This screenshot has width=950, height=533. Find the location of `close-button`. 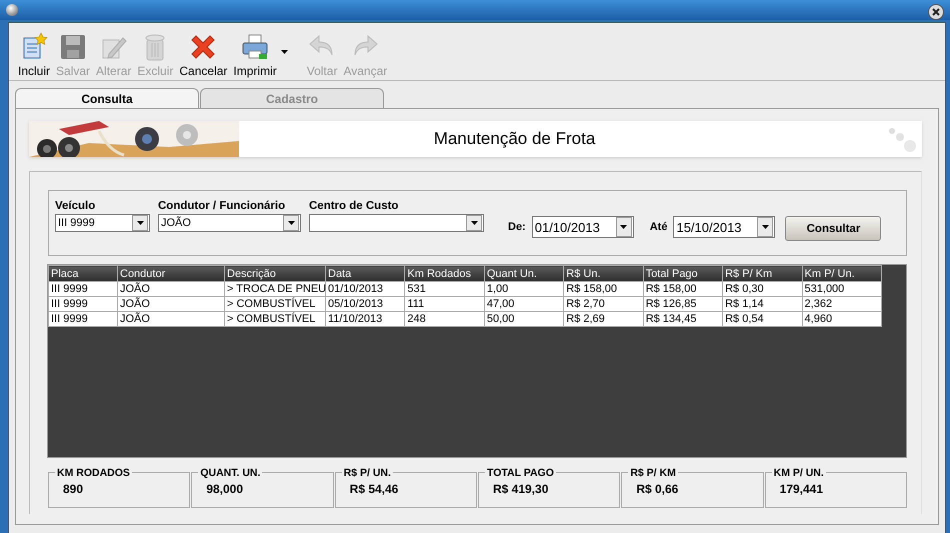

close-button is located at coordinates (936, 12).